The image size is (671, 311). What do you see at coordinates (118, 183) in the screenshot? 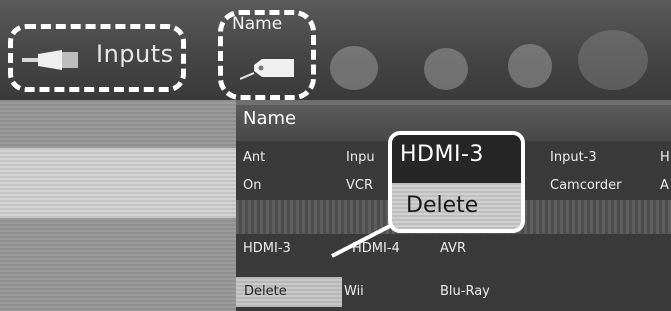
I see `left-panel-highlight` at bounding box center [118, 183].